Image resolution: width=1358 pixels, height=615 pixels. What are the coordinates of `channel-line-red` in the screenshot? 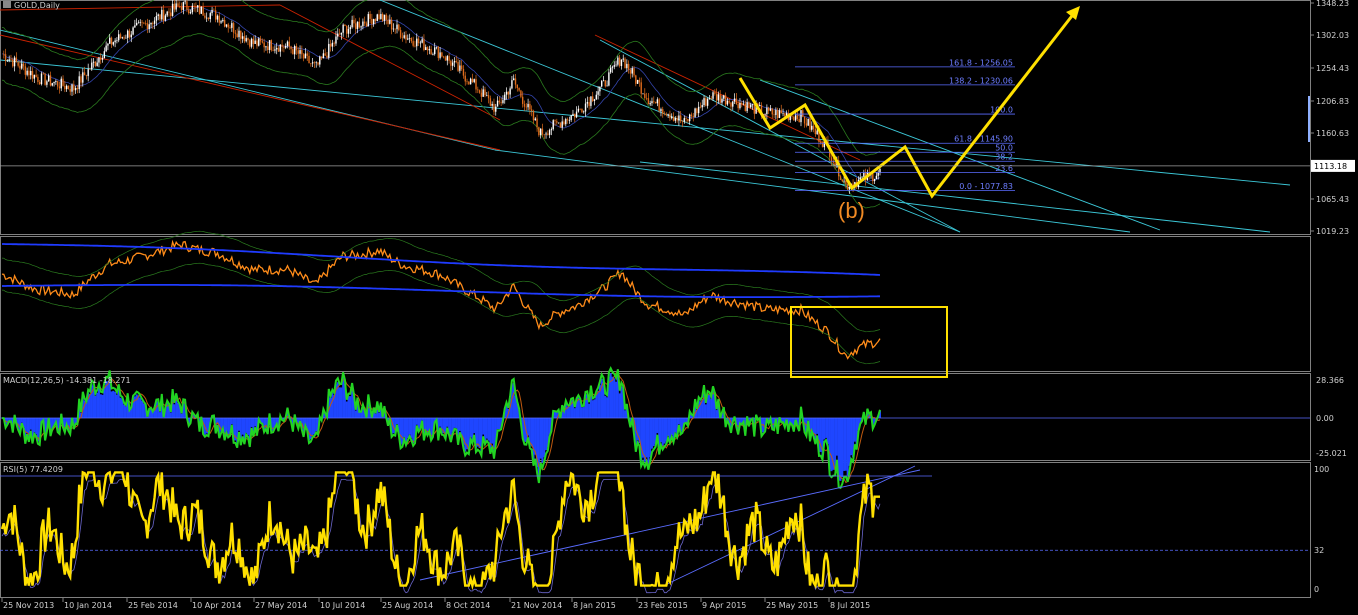 It's located at (727, 97).